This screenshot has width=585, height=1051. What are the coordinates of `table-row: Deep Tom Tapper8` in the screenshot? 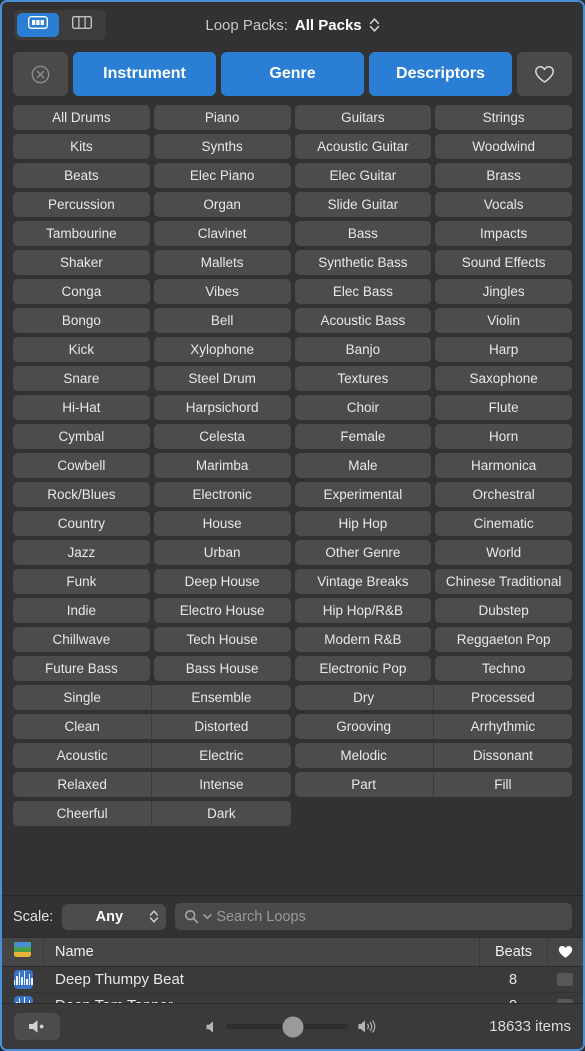 It's located at (292, 998).